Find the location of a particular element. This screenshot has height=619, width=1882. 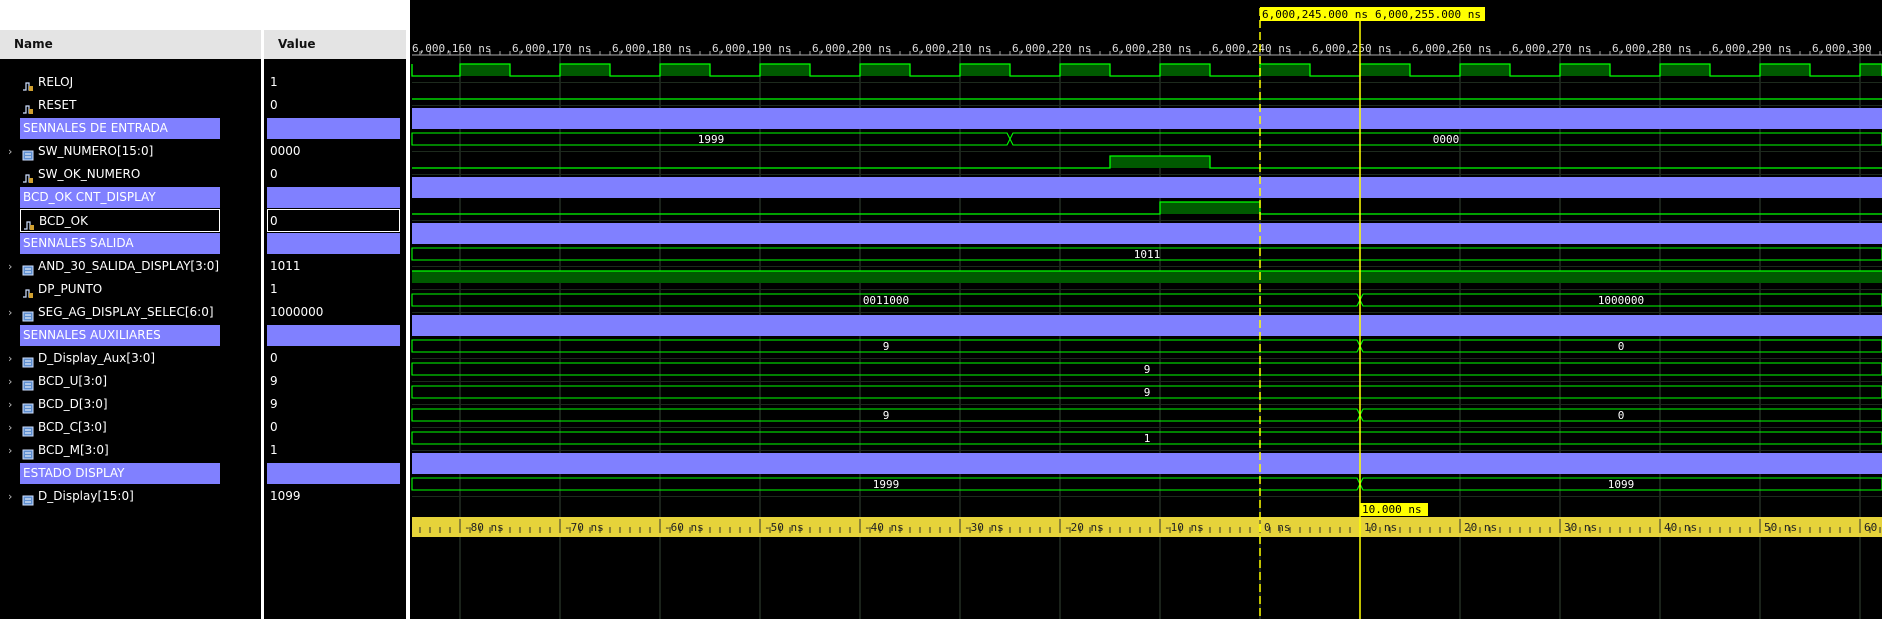

bottom-ruler-tick-label: -10 ns is located at coordinates (1184, 527).